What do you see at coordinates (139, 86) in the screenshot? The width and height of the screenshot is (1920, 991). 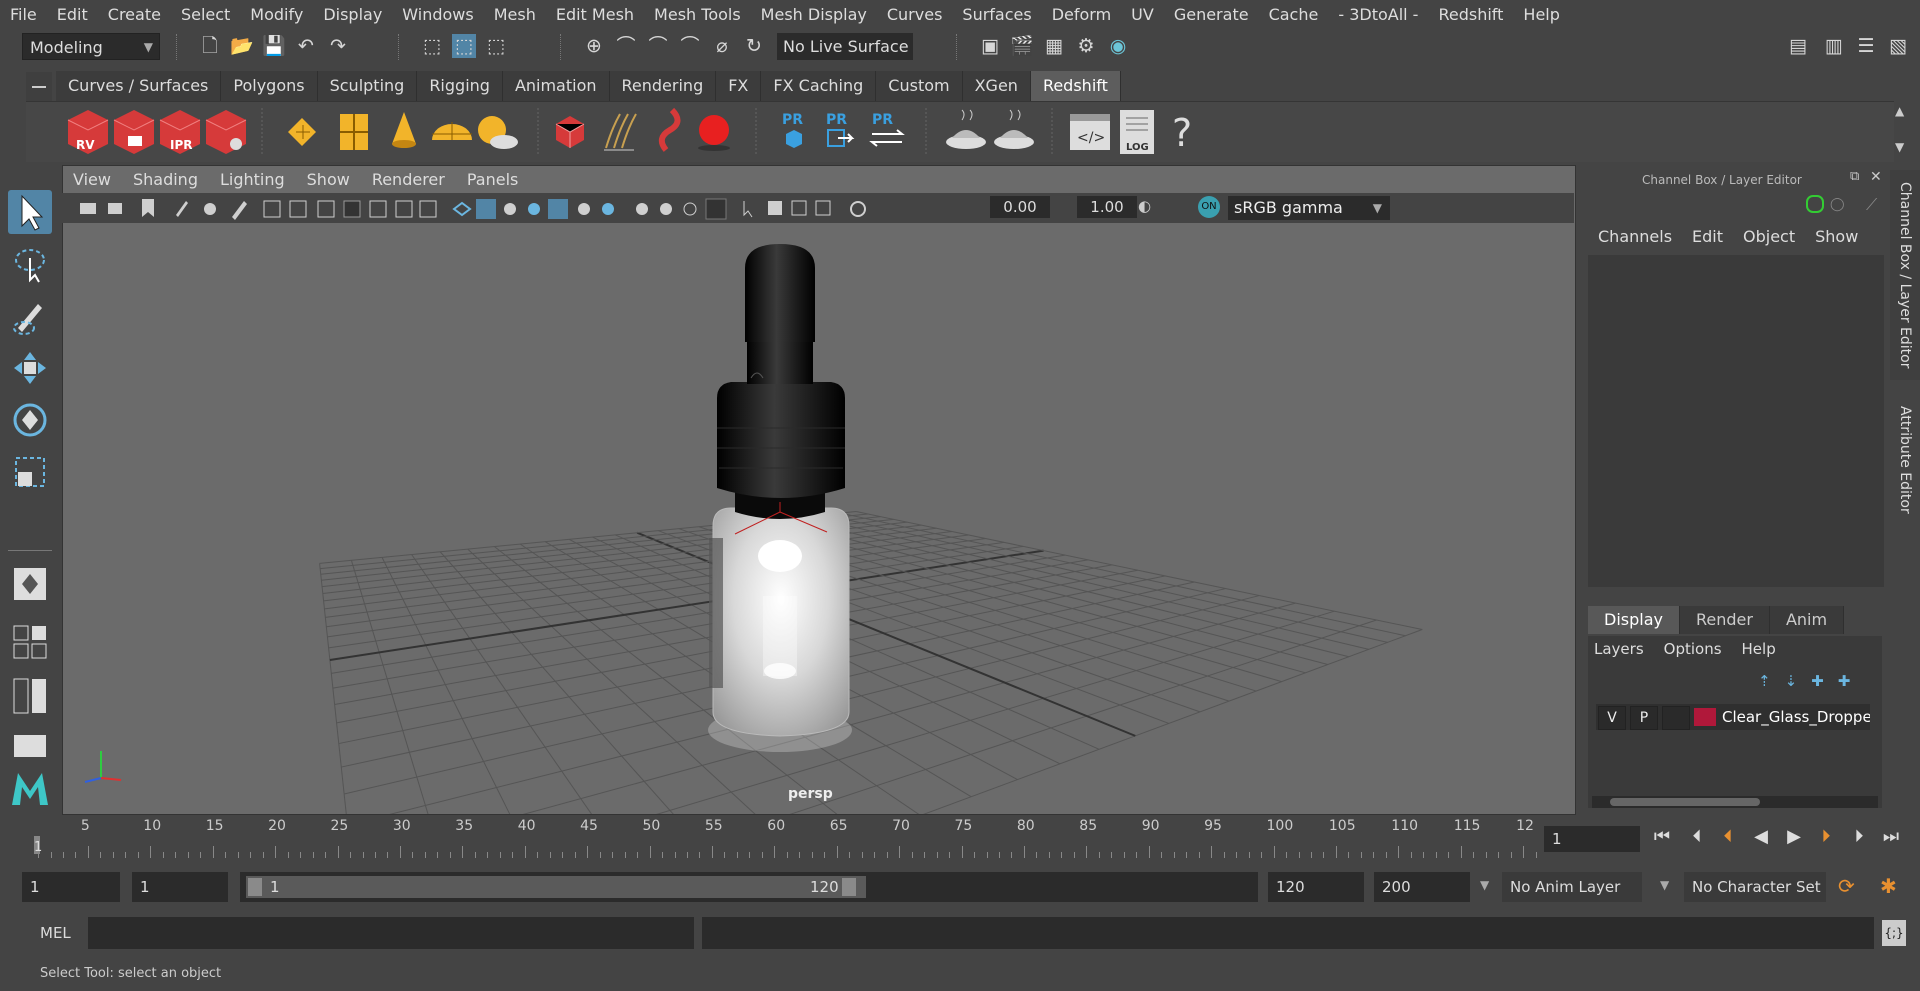 I see `shelf-tab-curves-surfaces: Curves / Surfaces` at bounding box center [139, 86].